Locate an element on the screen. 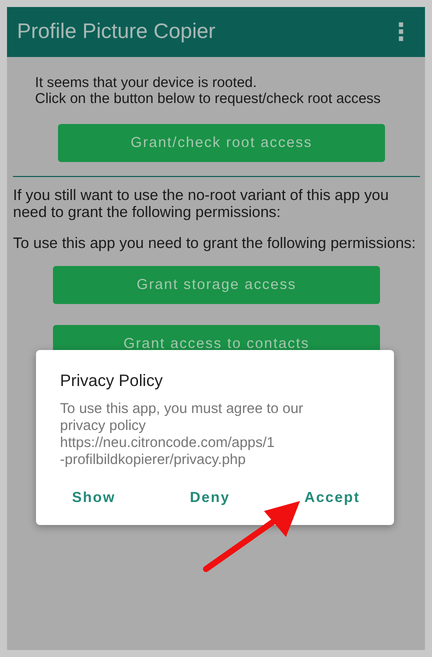 Image resolution: width=432 pixels, height=657 pixels. app-title: Profile Picture Copier is located at coordinates (116, 32).